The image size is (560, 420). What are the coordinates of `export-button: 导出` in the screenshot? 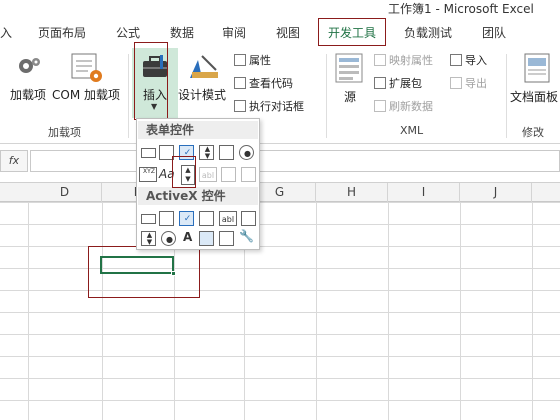 It's located at (468, 84).